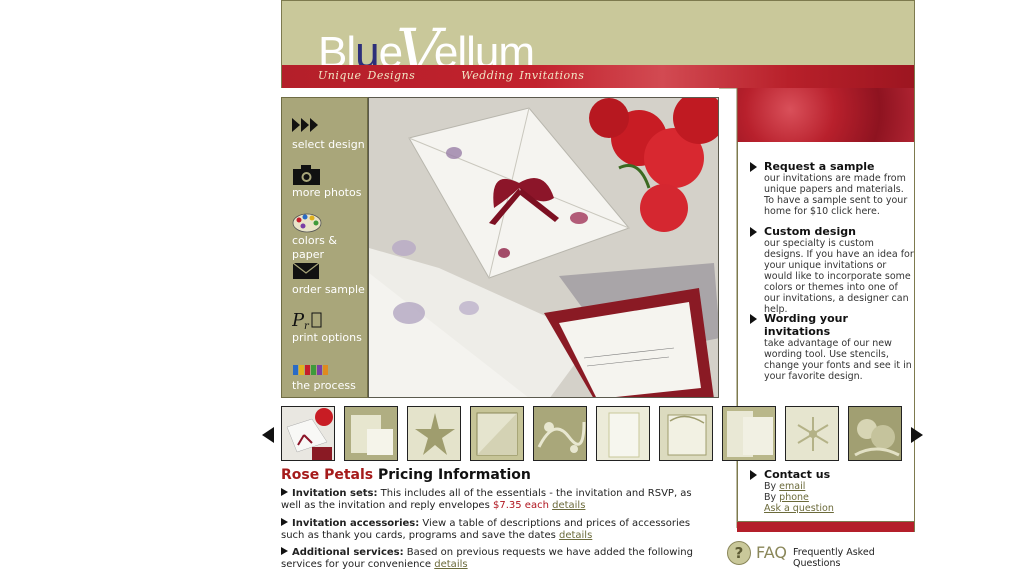  What do you see at coordinates (739, 553) in the screenshot?
I see `question-mark-icon: ?` at bounding box center [739, 553].